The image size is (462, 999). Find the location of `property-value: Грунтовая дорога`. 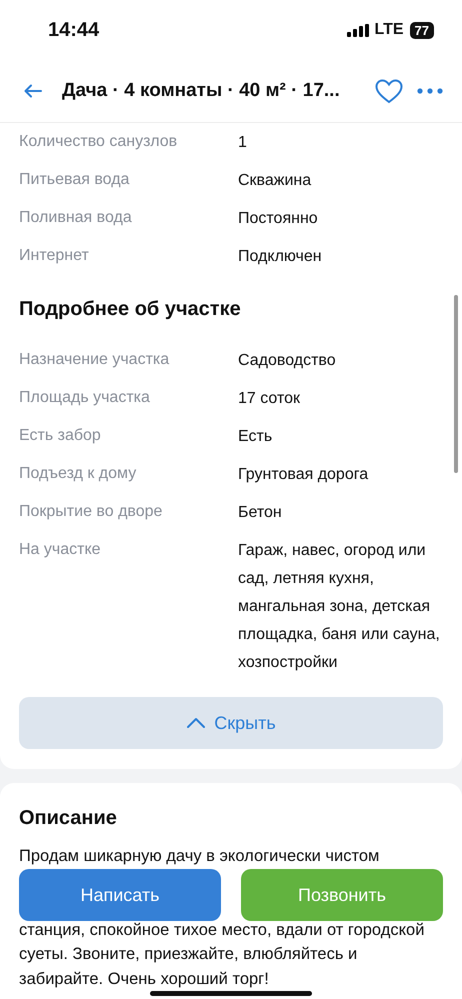

property-value: Грунтовая дорога is located at coordinates (304, 475).